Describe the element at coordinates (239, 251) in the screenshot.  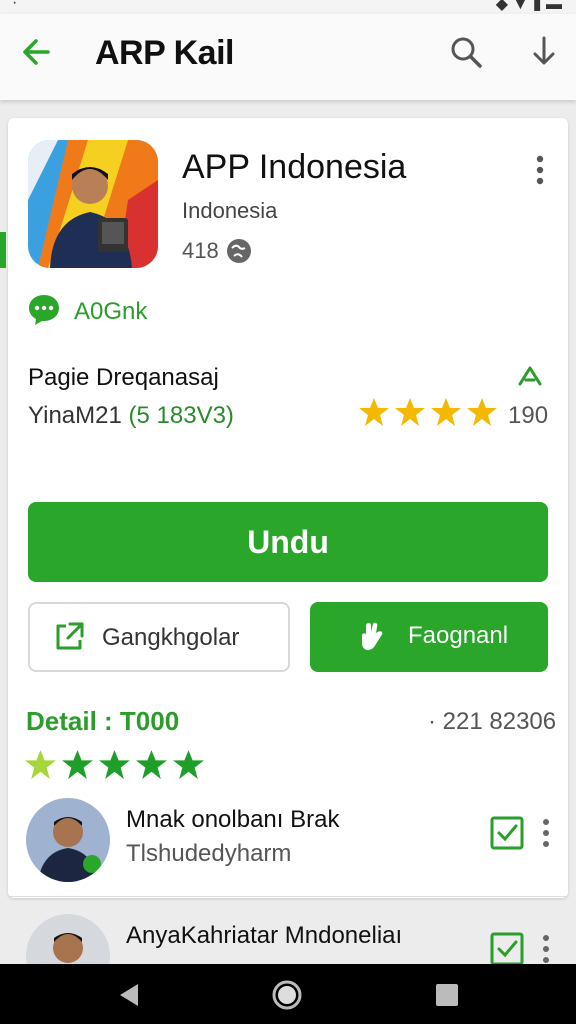
I see `globe-icon` at that location.